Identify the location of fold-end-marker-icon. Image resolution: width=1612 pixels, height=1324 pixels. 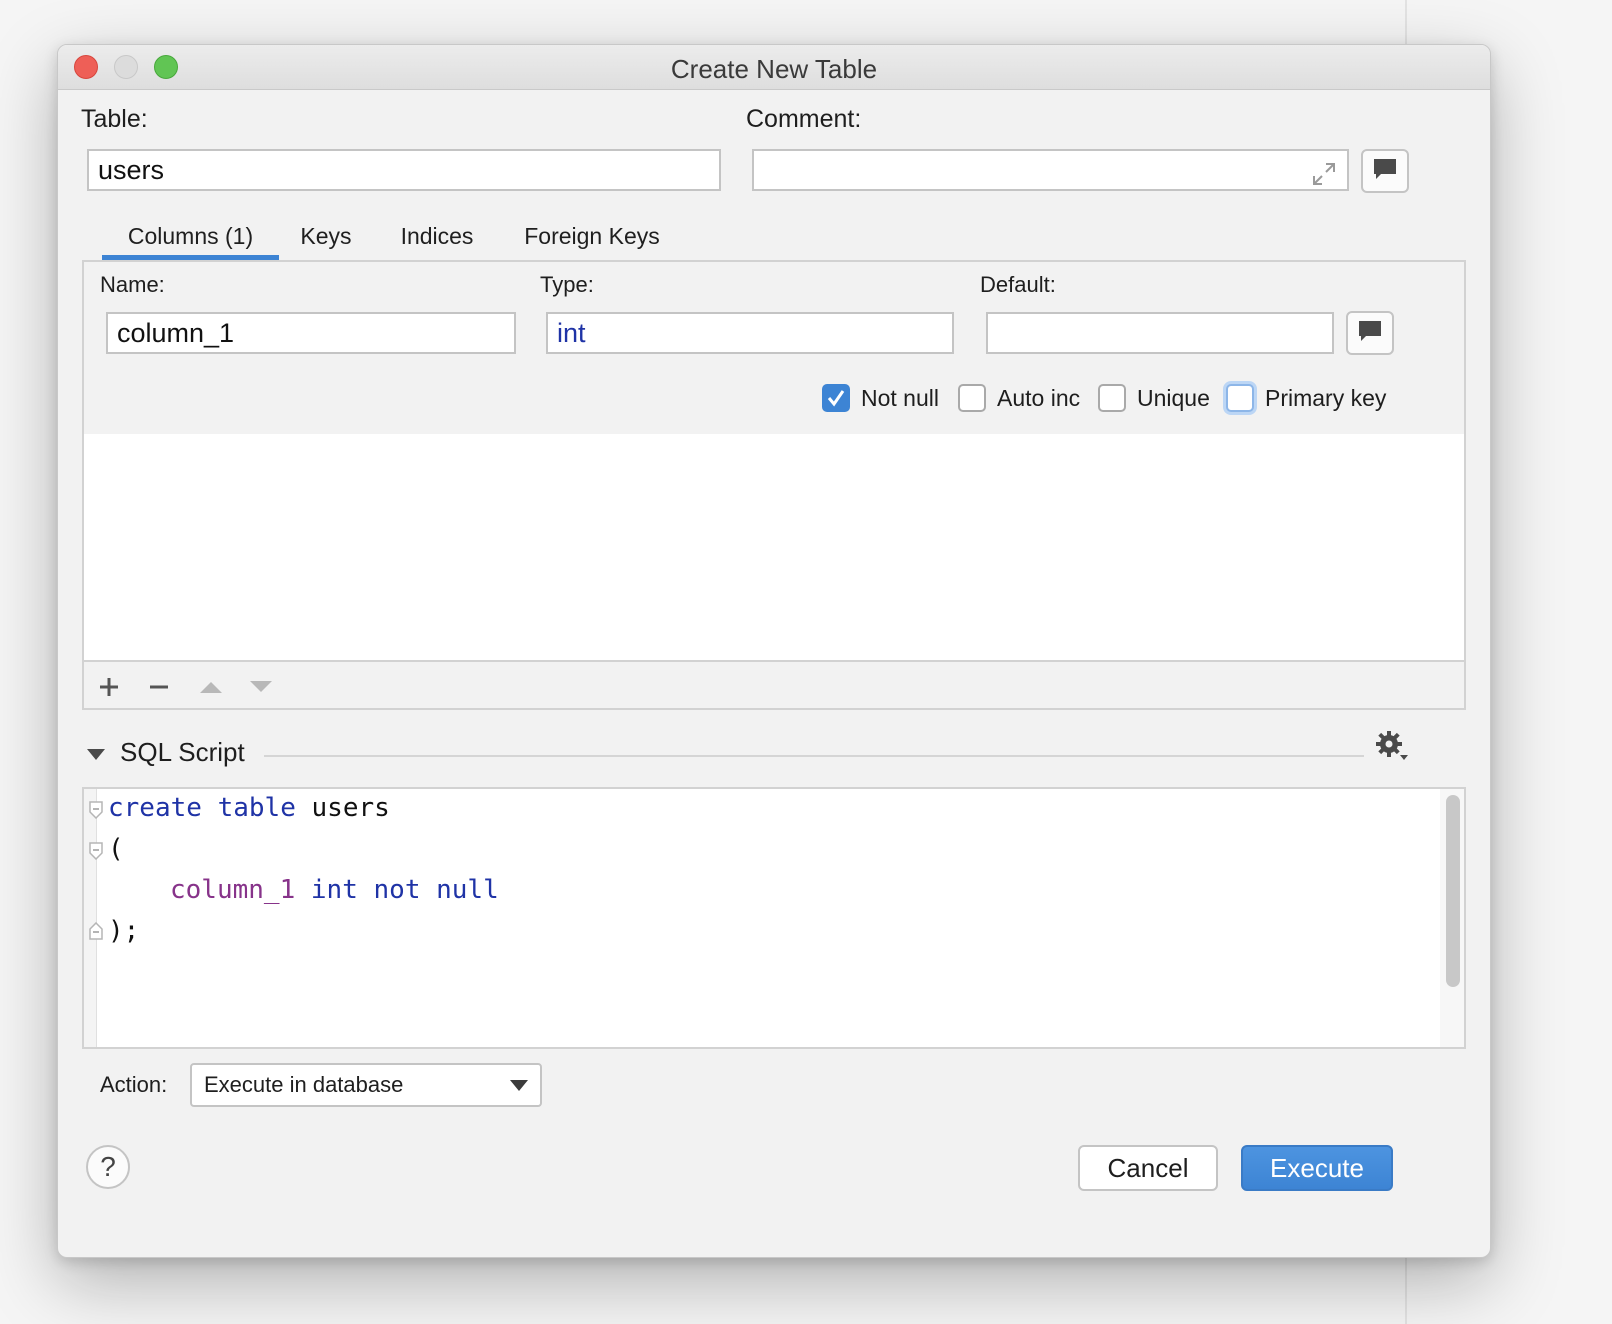
(96, 931).